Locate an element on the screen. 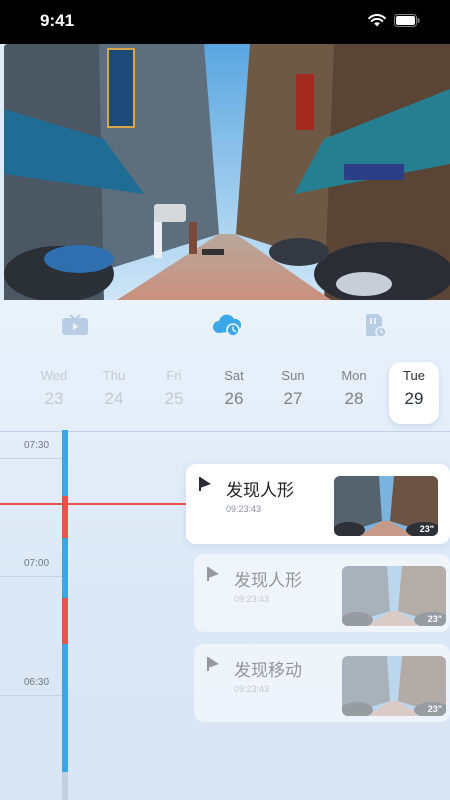 The image size is (450, 800). day-fri: Fri 25 is located at coordinates (174, 393).